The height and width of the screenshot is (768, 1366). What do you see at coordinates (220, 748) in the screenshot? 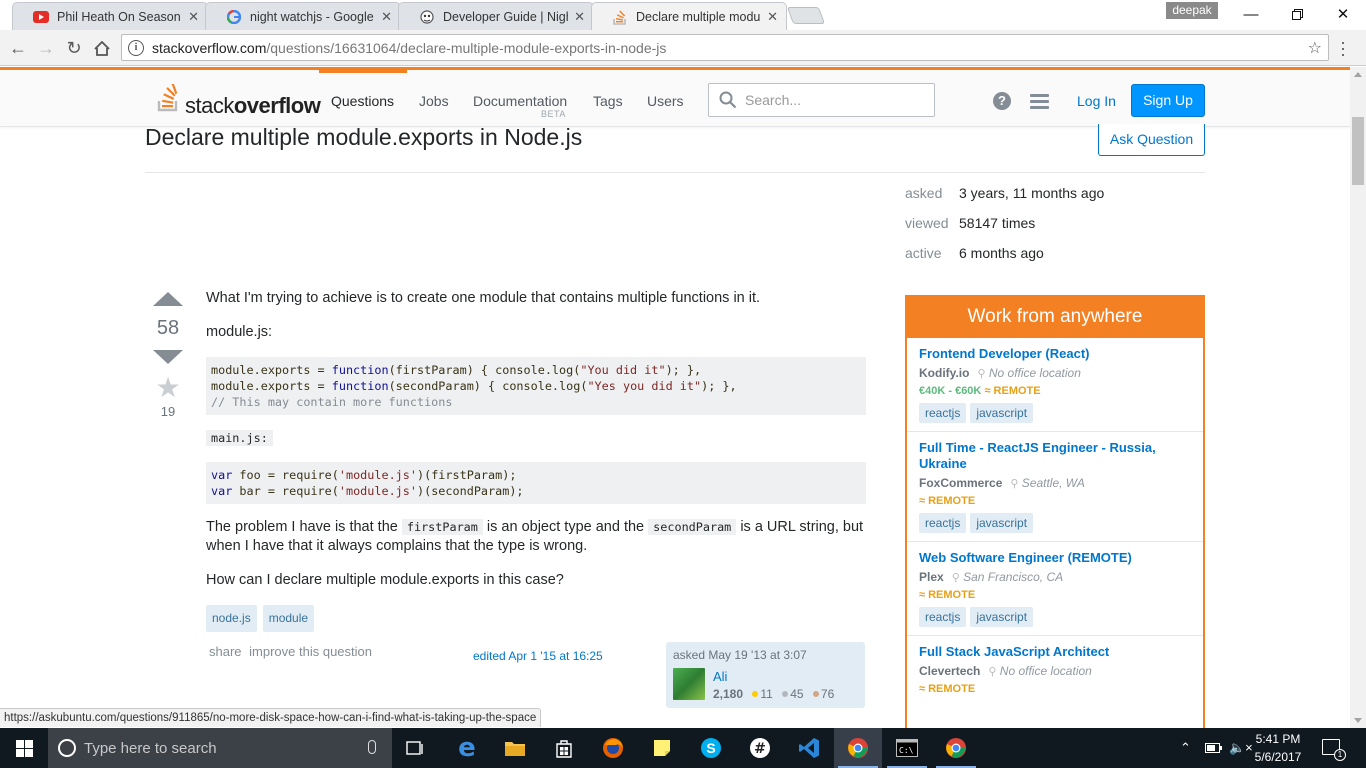
I see `taskbar-search-input: Type here to search` at bounding box center [220, 748].